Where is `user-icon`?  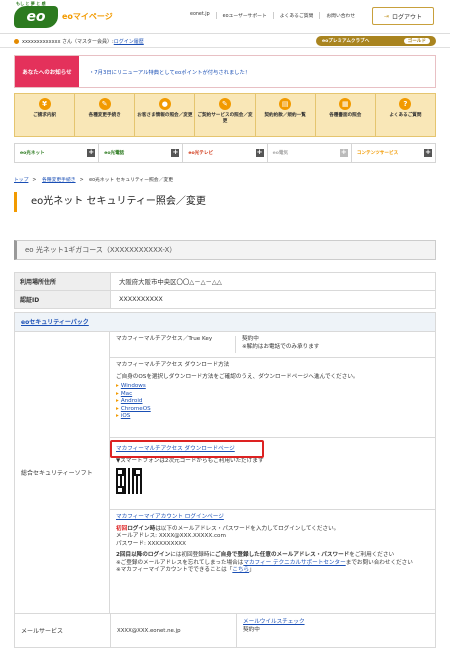 user-icon is located at coordinates (16, 41).